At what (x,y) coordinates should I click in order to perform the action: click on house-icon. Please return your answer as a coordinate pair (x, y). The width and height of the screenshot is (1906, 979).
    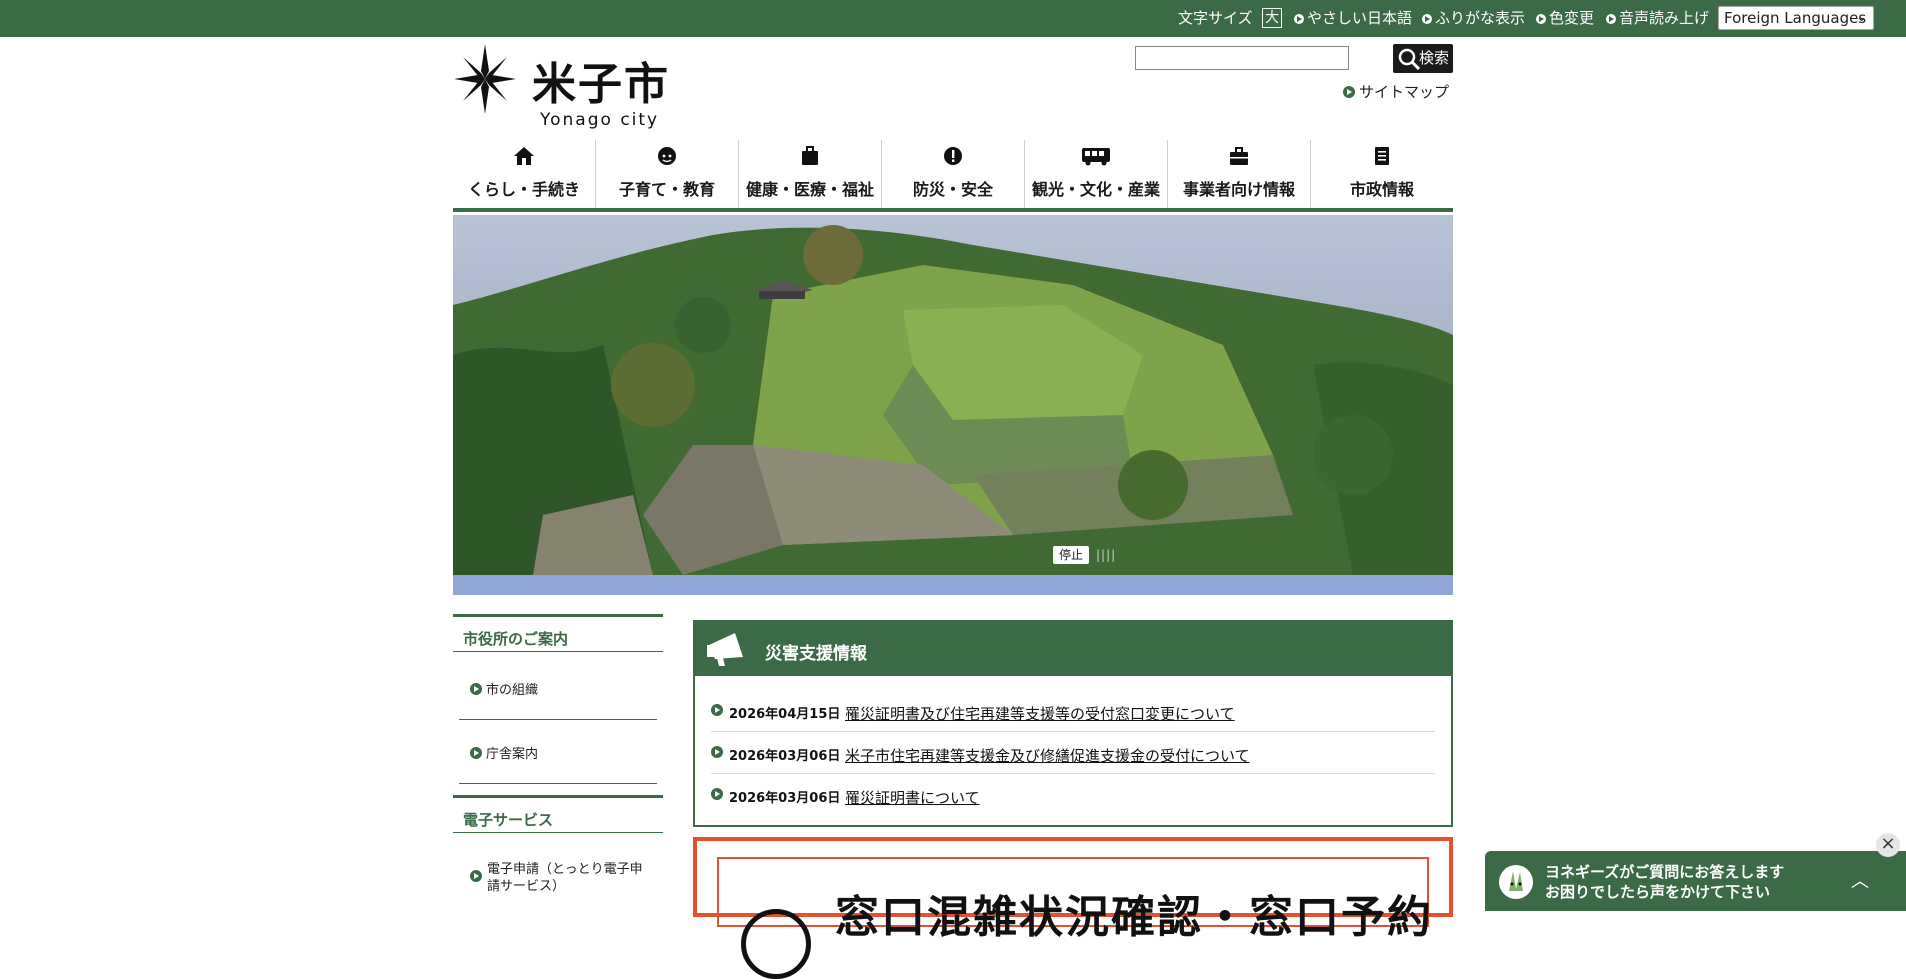
    Looking at the image, I should click on (524, 156).